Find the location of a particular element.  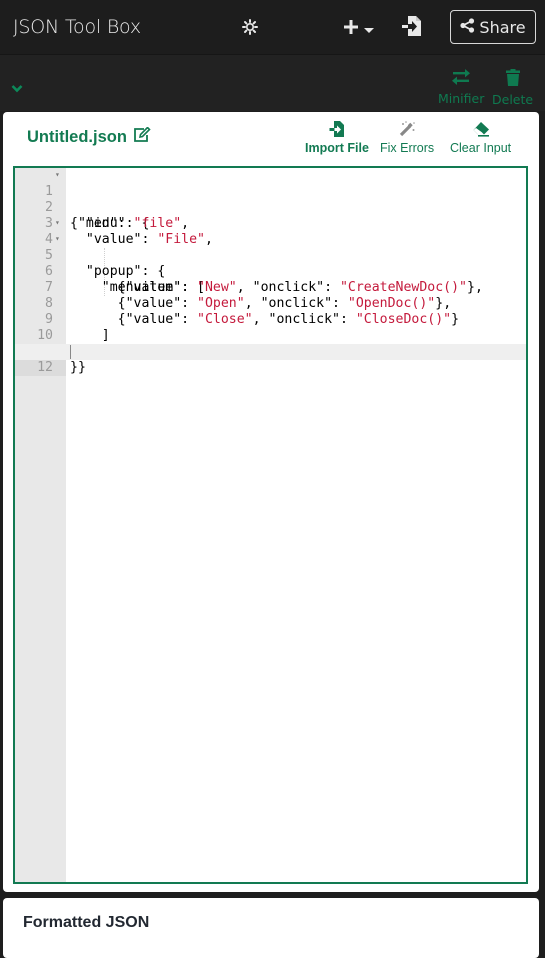

share-button: Share is located at coordinates (493, 27).